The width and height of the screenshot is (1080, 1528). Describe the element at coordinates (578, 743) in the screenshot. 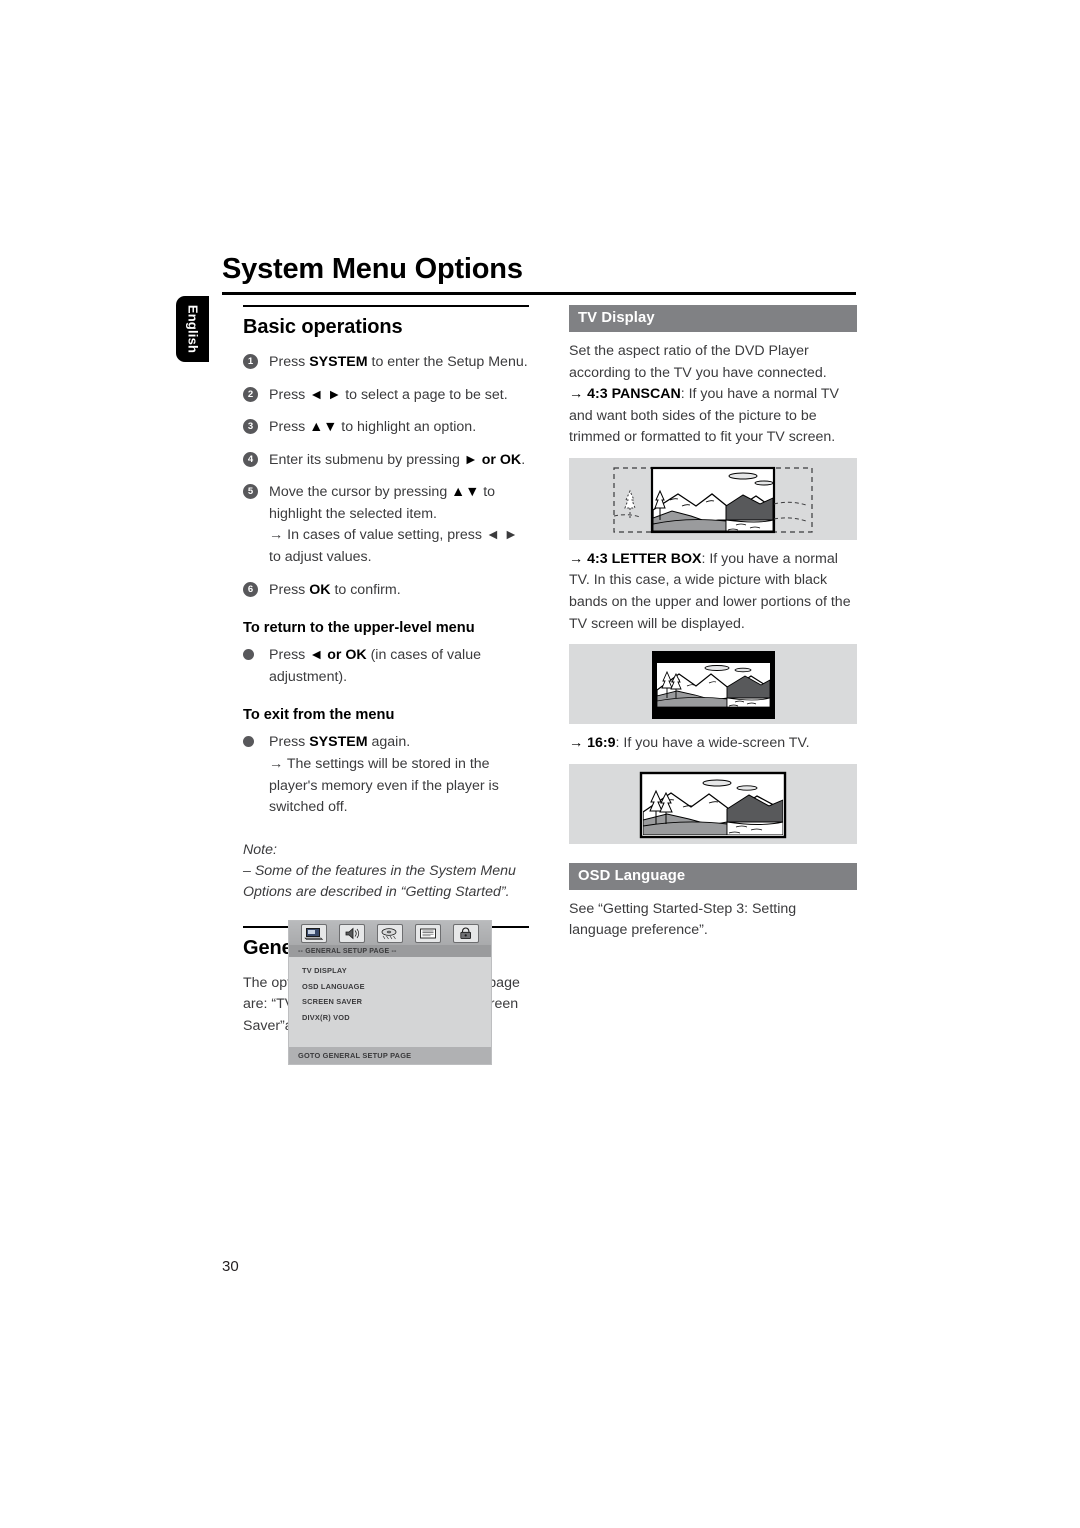

I see `widescreen-arrow-icon: →` at that location.